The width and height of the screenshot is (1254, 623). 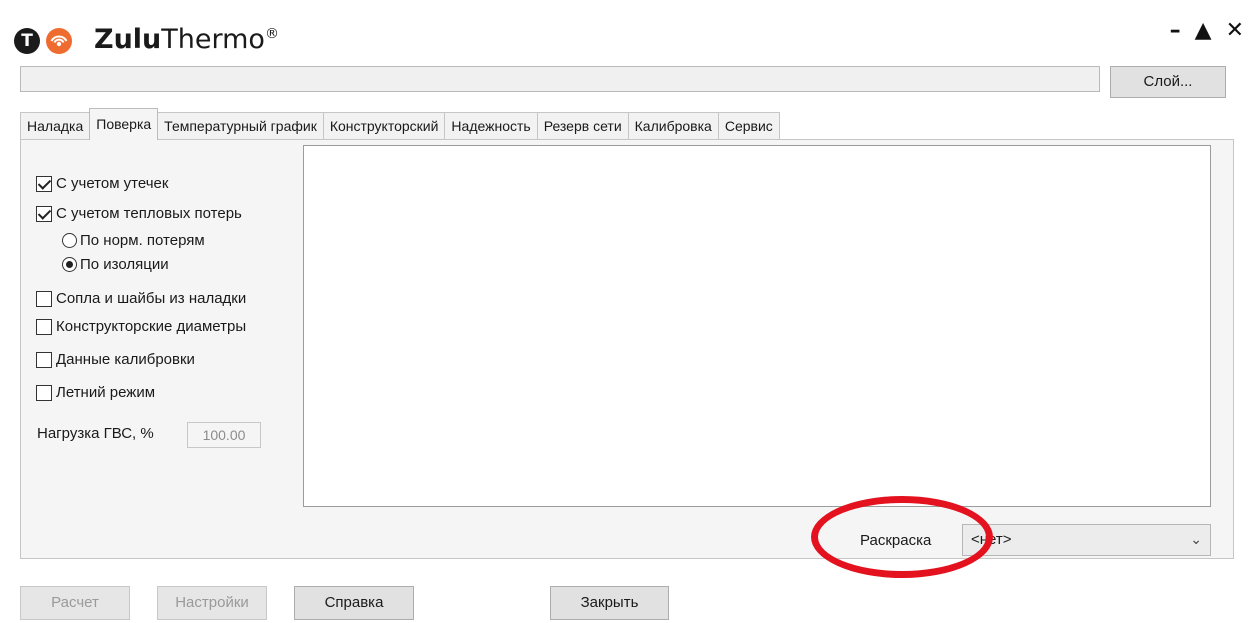 What do you see at coordinates (106, 392) in the screenshot?
I see `summer-mode-label: Летний режим` at bounding box center [106, 392].